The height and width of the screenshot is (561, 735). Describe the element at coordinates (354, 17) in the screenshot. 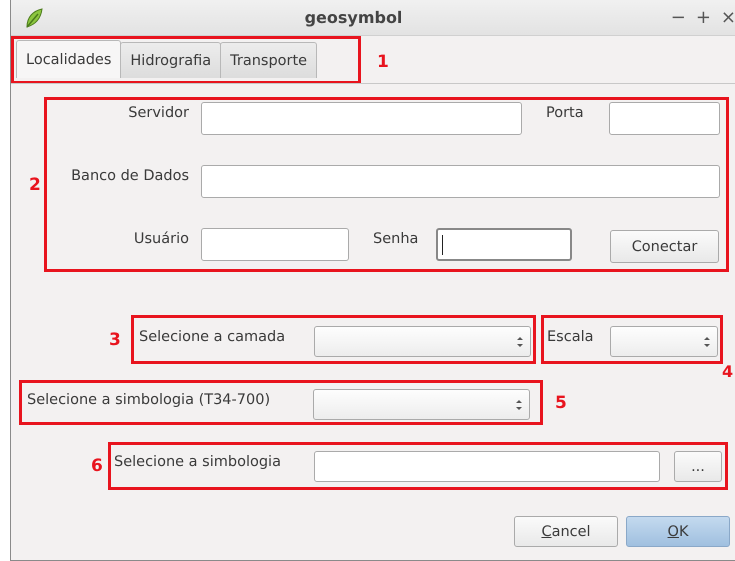

I see `window-title: geosymbol` at that location.